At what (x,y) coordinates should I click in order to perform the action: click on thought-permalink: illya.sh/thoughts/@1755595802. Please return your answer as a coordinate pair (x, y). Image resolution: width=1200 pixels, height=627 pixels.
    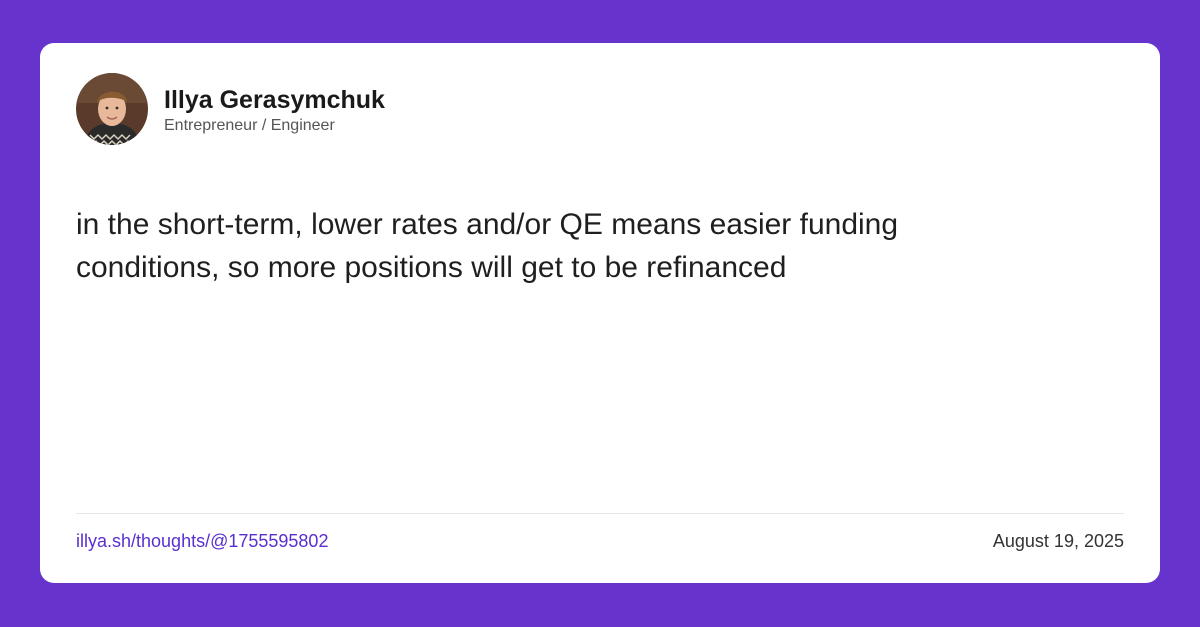
    Looking at the image, I should click on (202, 541).